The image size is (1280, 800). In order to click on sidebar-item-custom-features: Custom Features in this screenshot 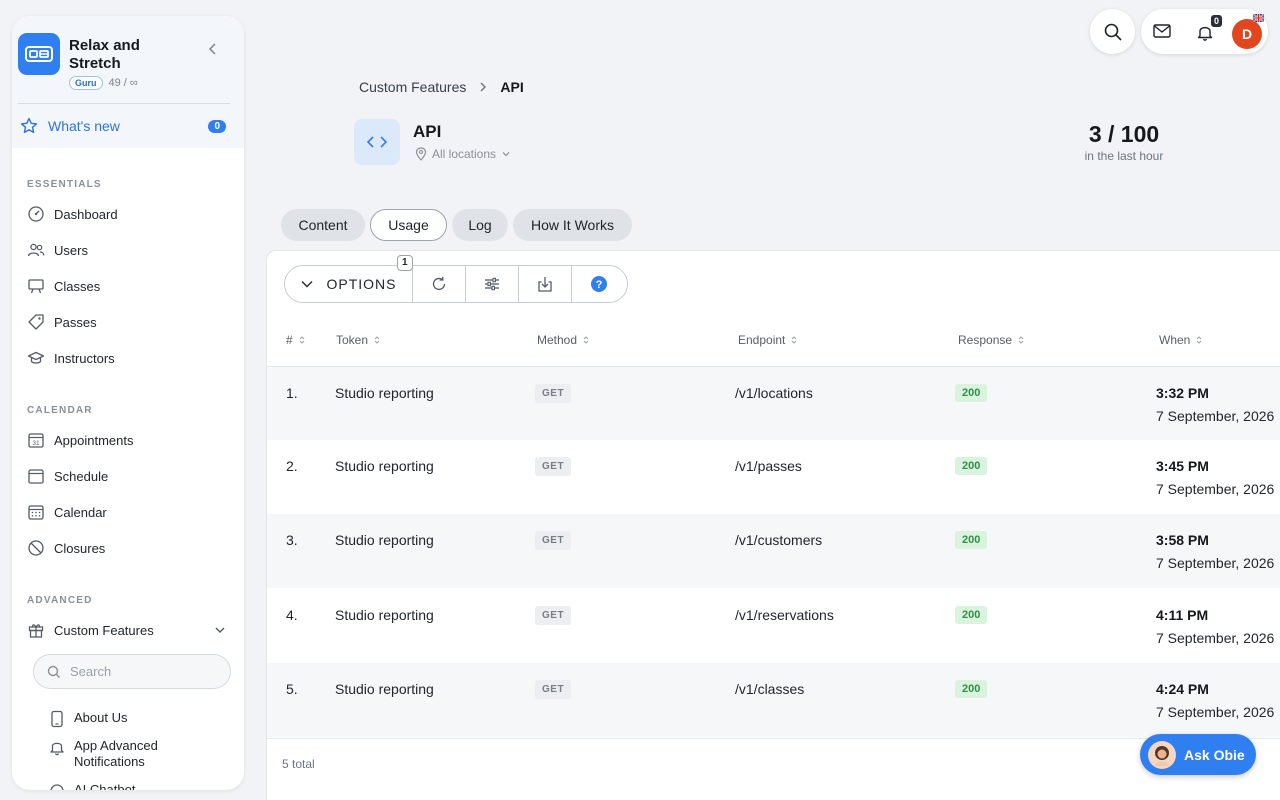, I will do `click(127, 630)`.